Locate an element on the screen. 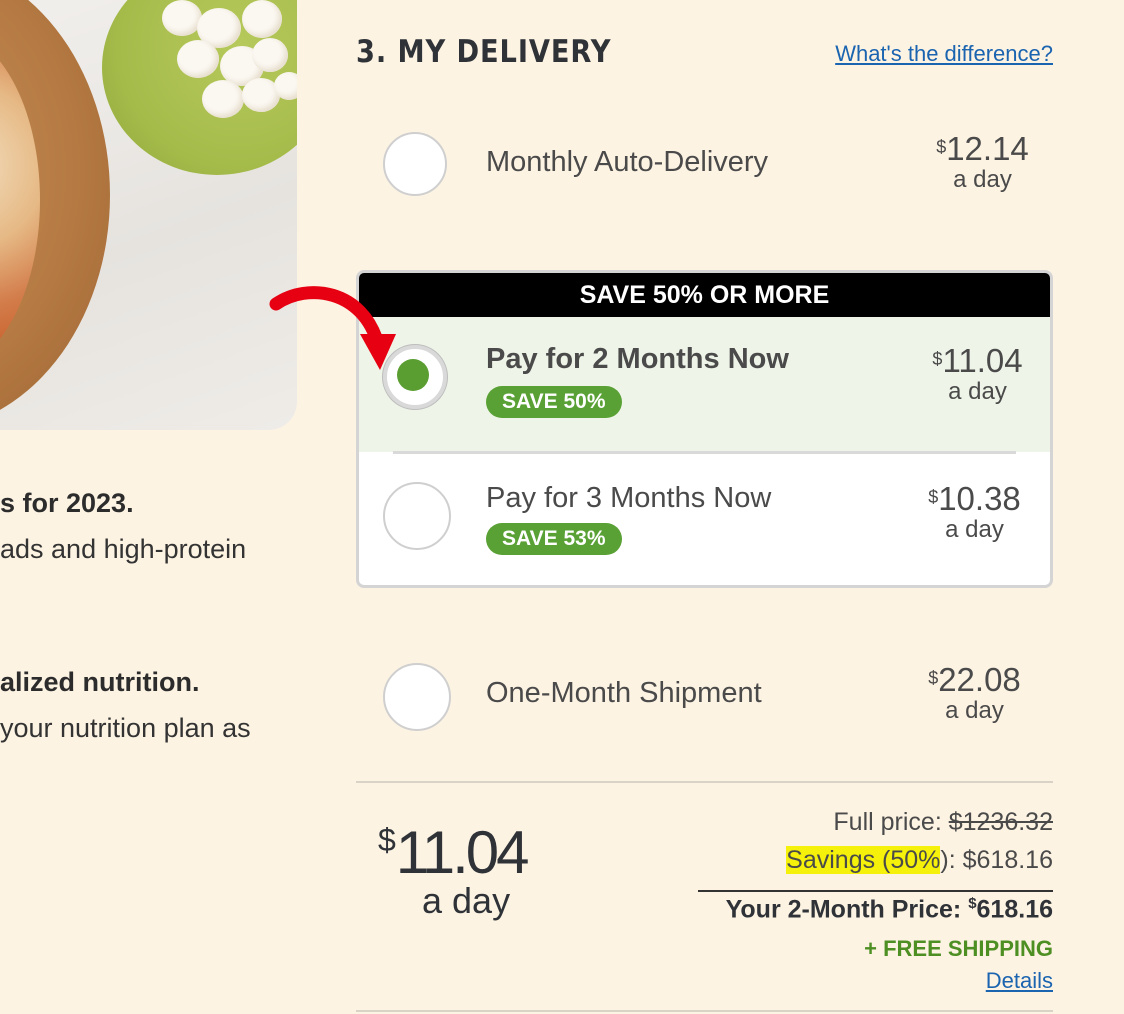 Image resolution: width=1124 pixels, height=1014 pixels. left-body-1: ads and high-protein is located at coordinates (123, 549).